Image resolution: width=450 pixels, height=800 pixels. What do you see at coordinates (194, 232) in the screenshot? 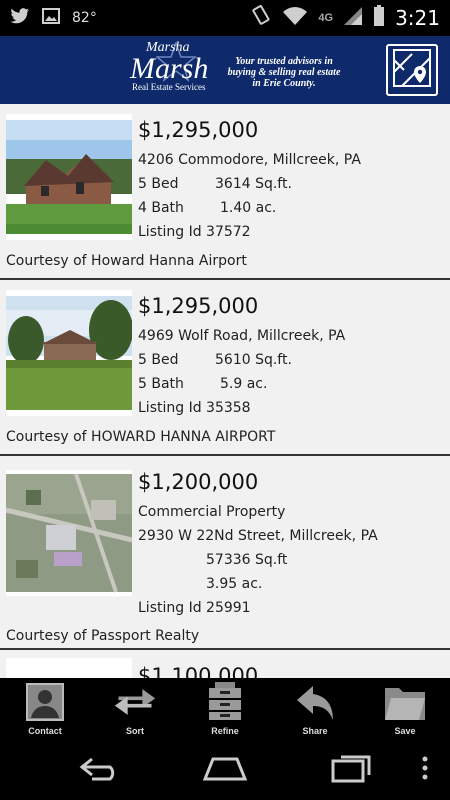
I see `listing-id: Listing Id 37572` at bounding box center [194, 232].